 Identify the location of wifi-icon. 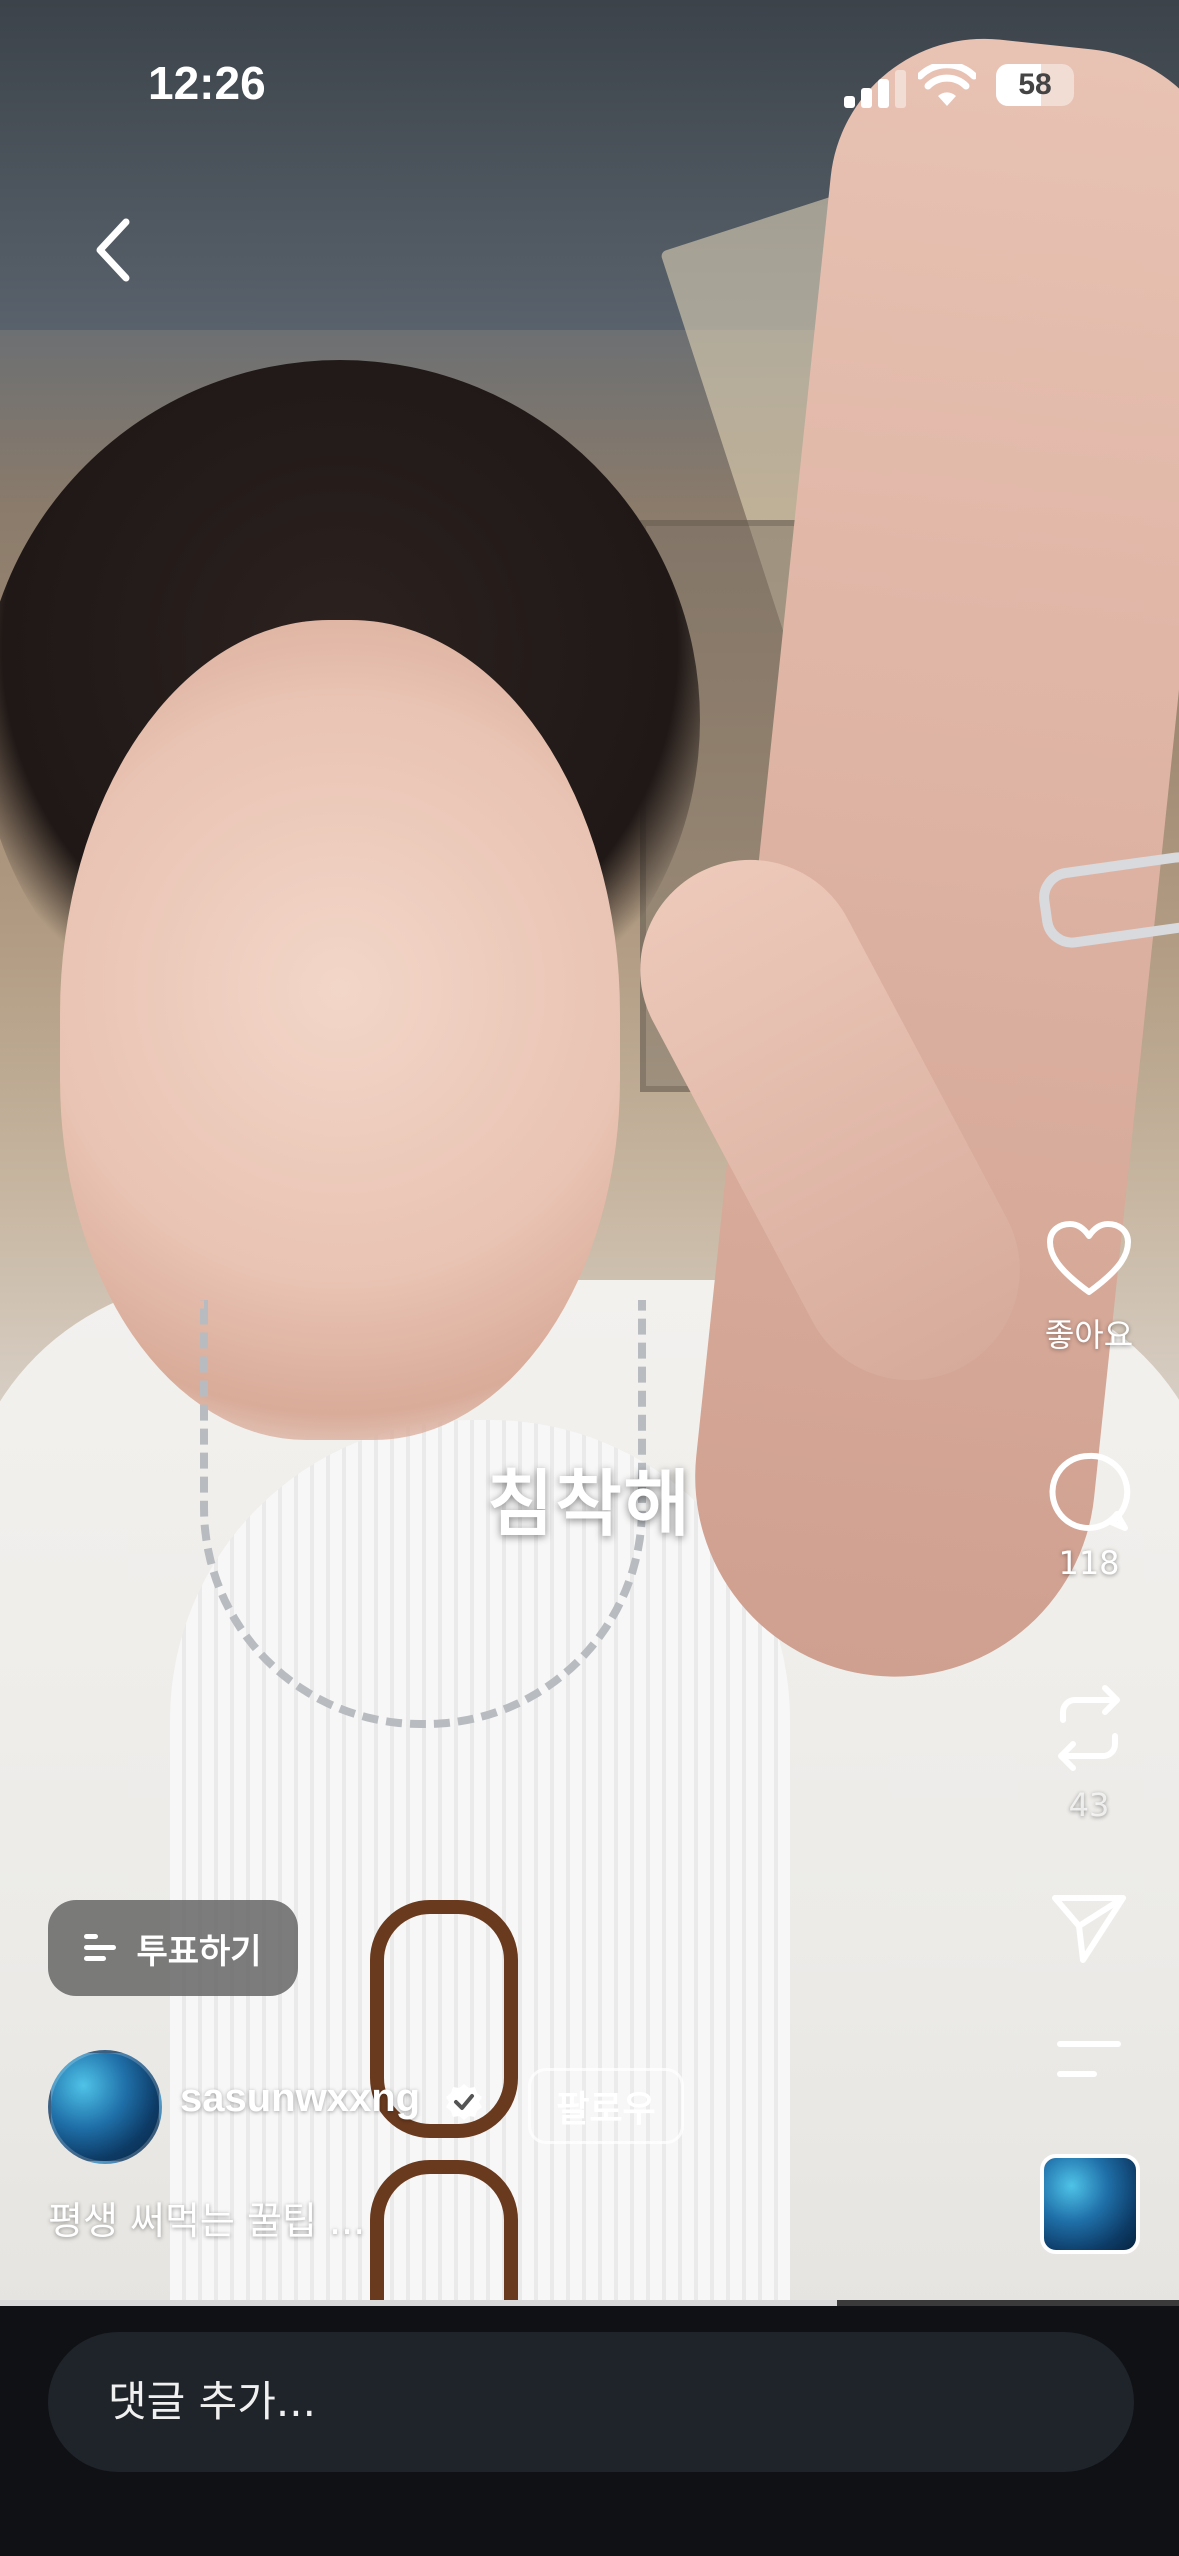
(947, 85).